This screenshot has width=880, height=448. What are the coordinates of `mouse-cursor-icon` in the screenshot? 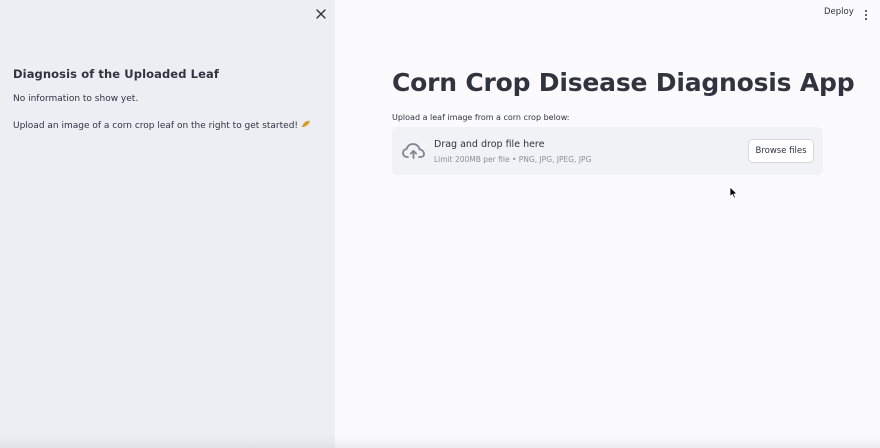 It's located at (733, 191).